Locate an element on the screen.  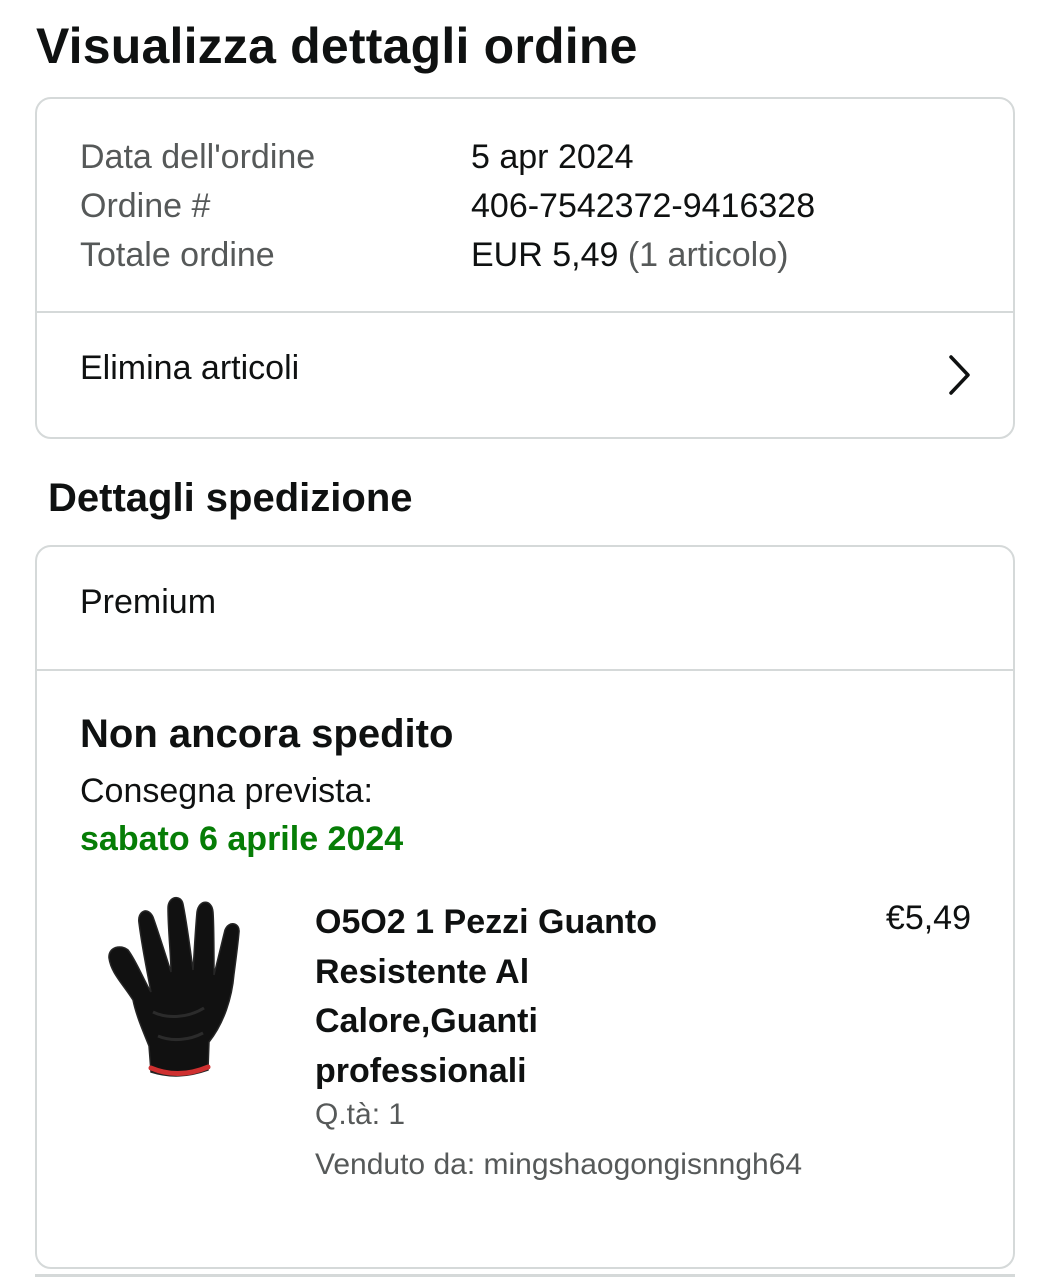
order-item-count: (1 articolo) is located at coordinates (708, 255).